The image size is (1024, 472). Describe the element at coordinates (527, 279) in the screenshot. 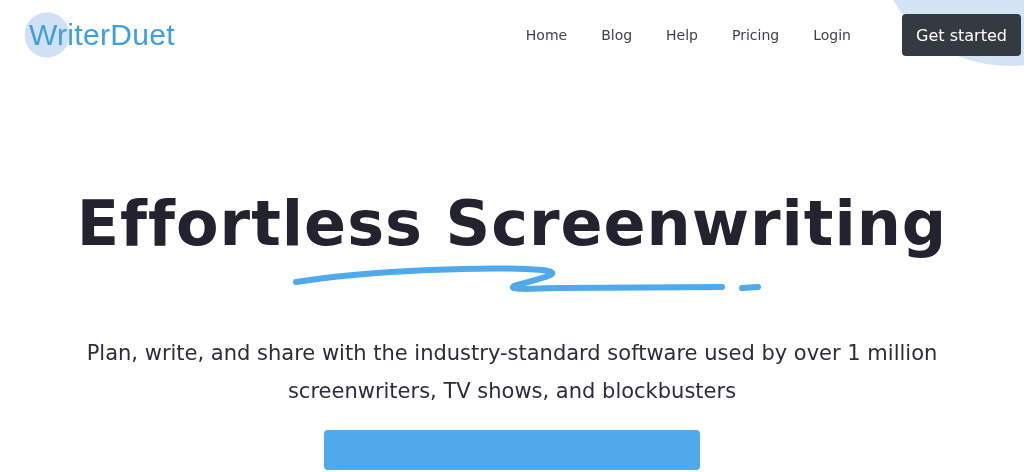

I see `underline-squiggle-icon` at that location.